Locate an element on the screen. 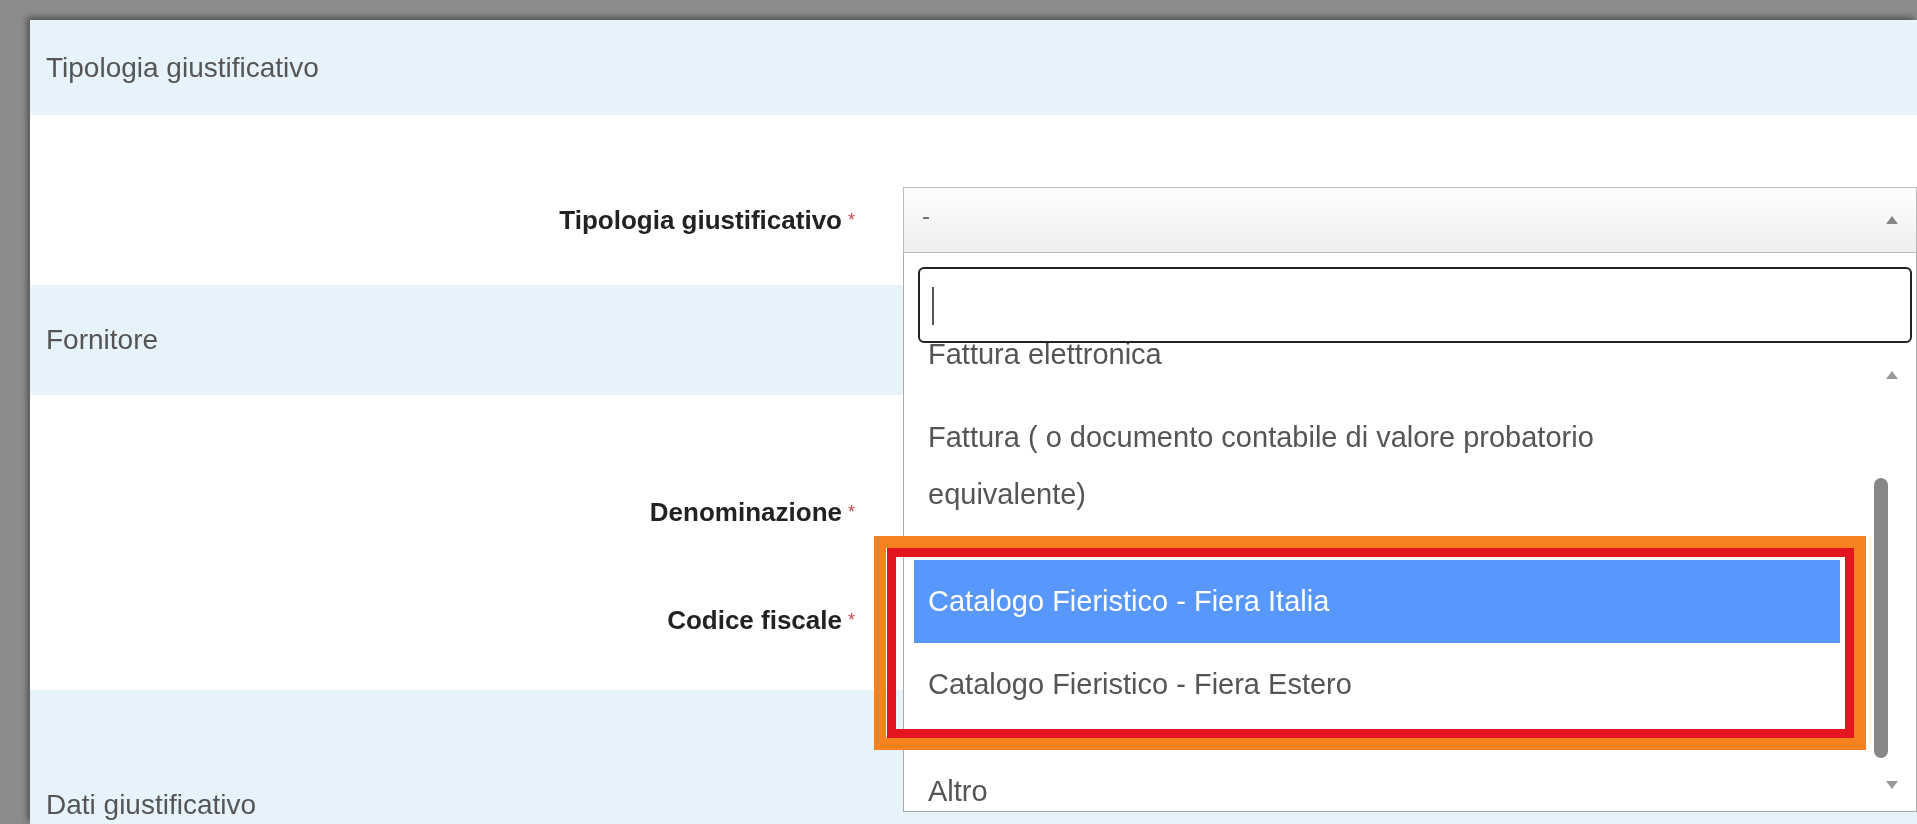 The image size is (1917, 824). dropdown-option: Catalogo Fieristico - Fiera Estero is located at coordinates (1377, 684).